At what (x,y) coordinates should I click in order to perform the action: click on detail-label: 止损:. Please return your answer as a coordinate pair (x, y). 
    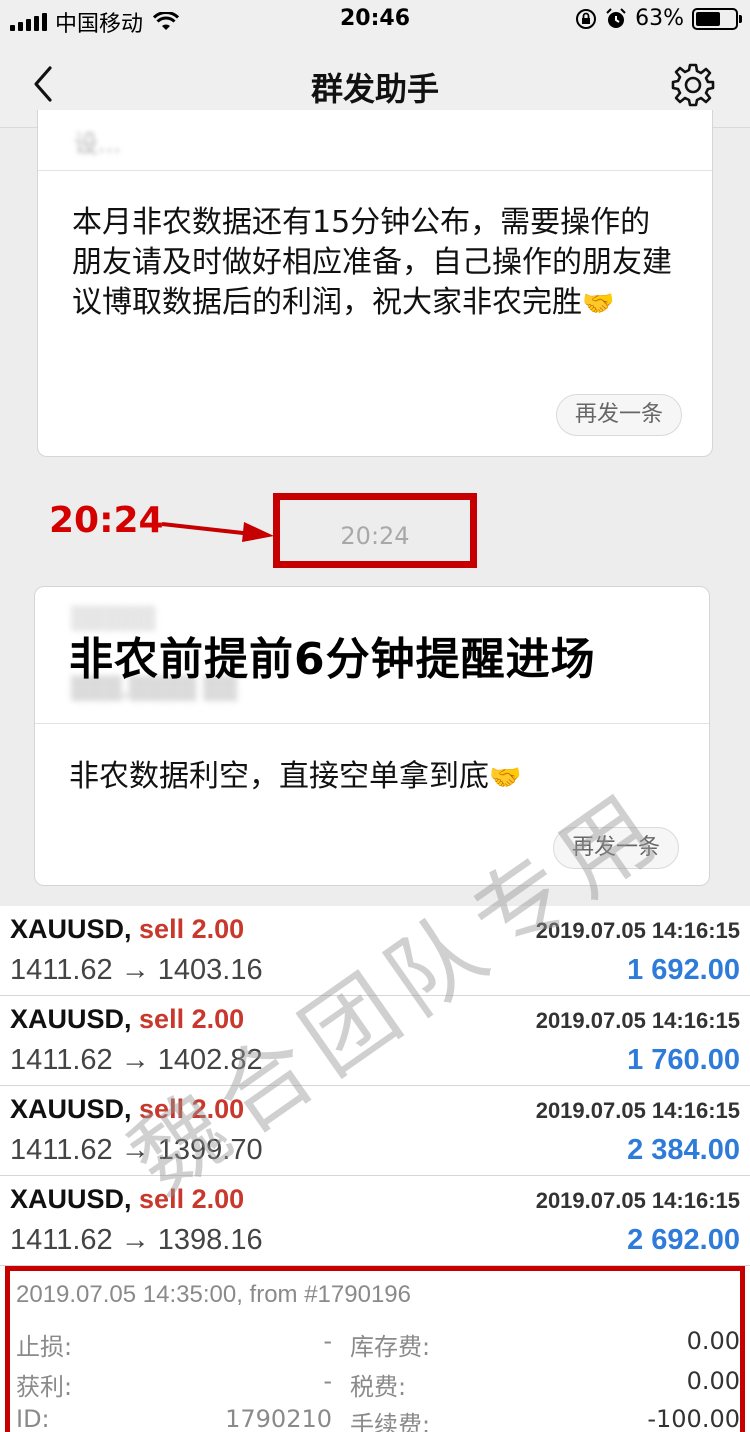
    Looking at the image, I should click on (44, 1347).